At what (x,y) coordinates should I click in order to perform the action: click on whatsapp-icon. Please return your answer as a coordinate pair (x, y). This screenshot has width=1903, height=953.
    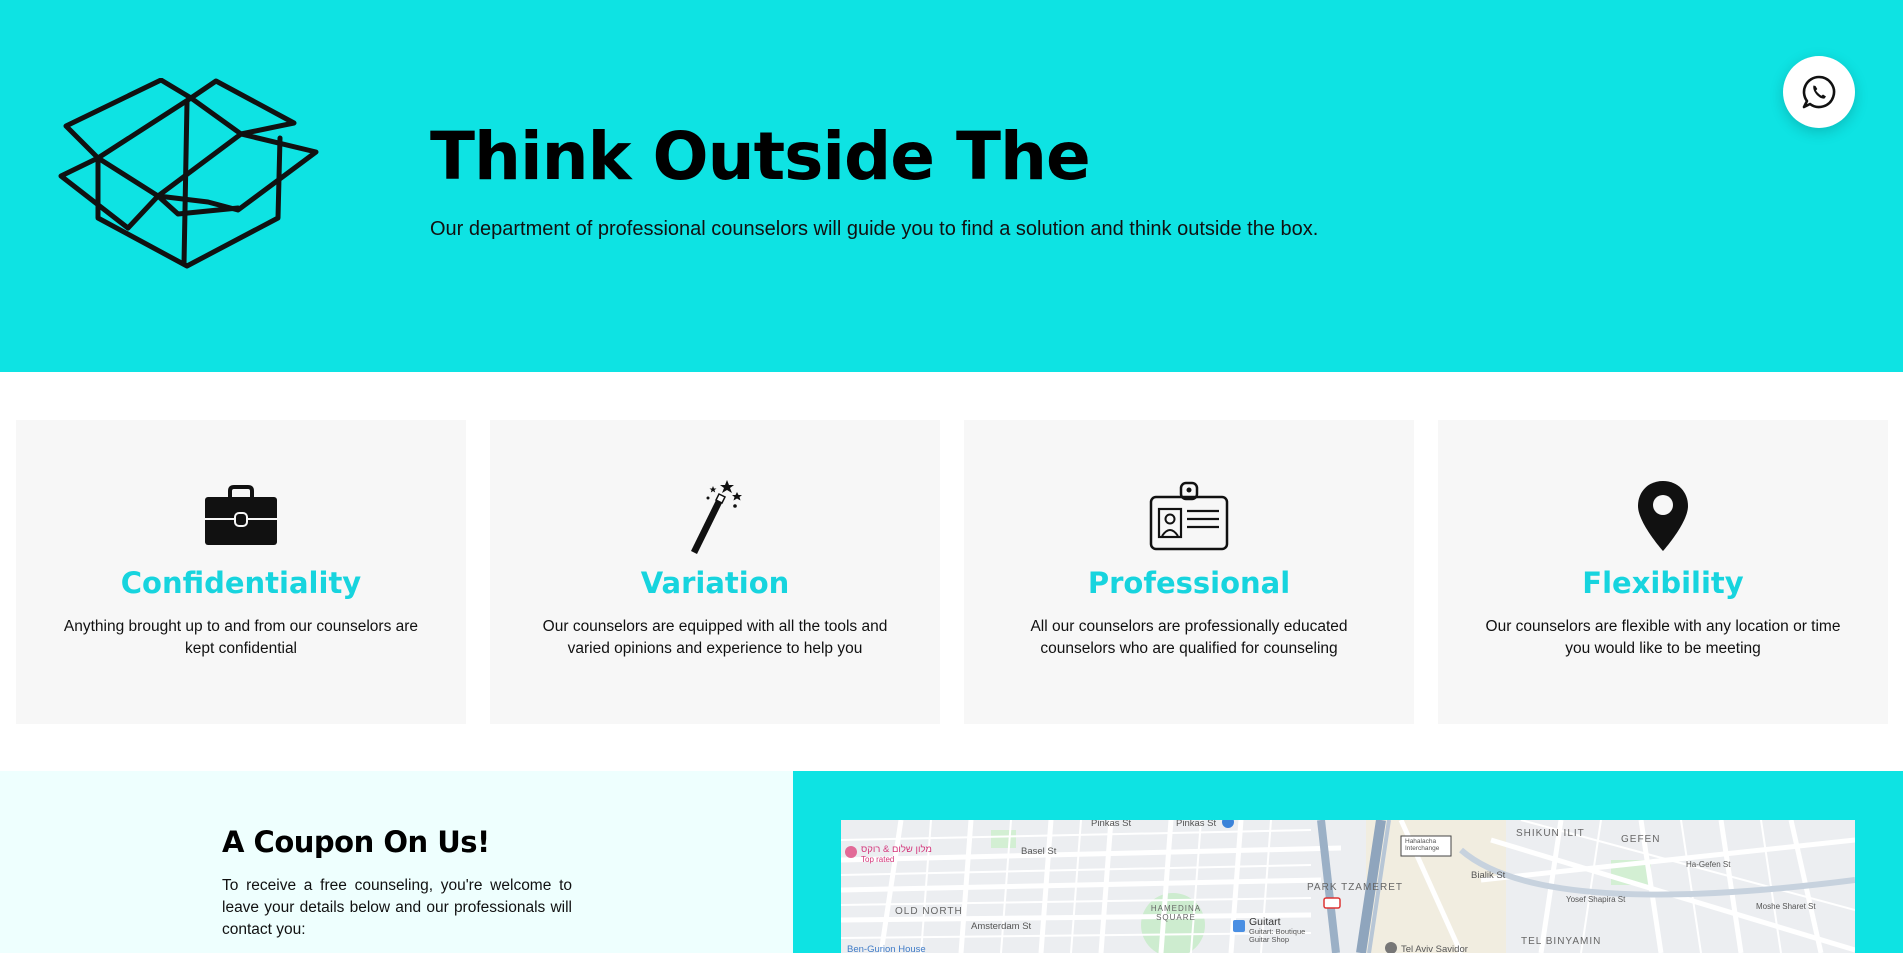
    Looking at the image, I should click on (1819, 92).